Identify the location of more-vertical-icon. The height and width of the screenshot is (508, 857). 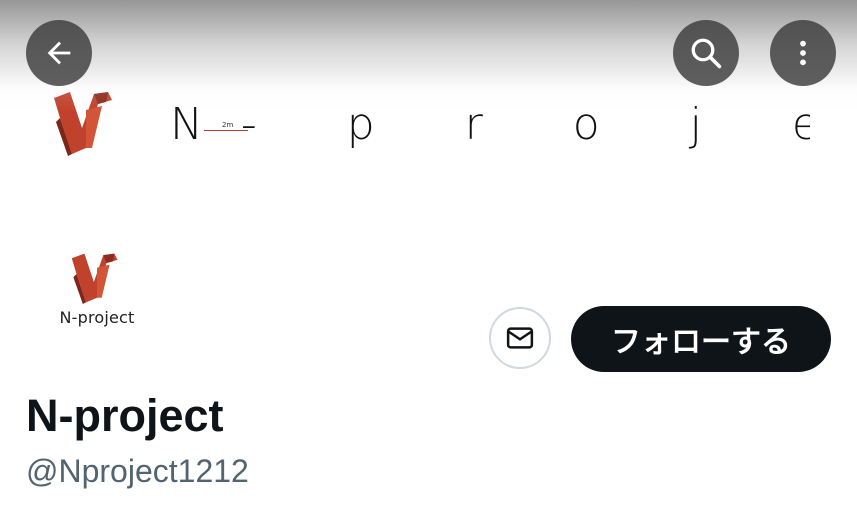
(803, 53).